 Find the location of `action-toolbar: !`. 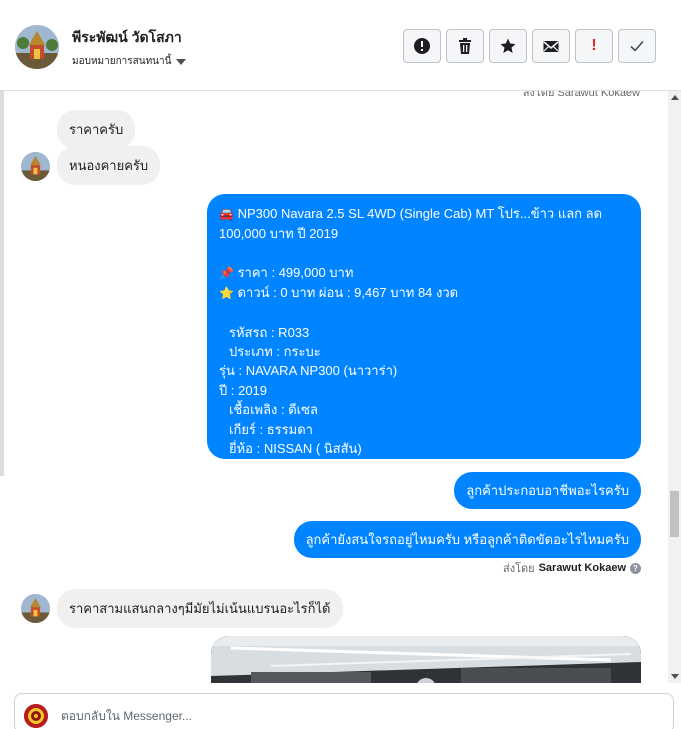

action-toolbar: ! is located at coordinates (529, 46).